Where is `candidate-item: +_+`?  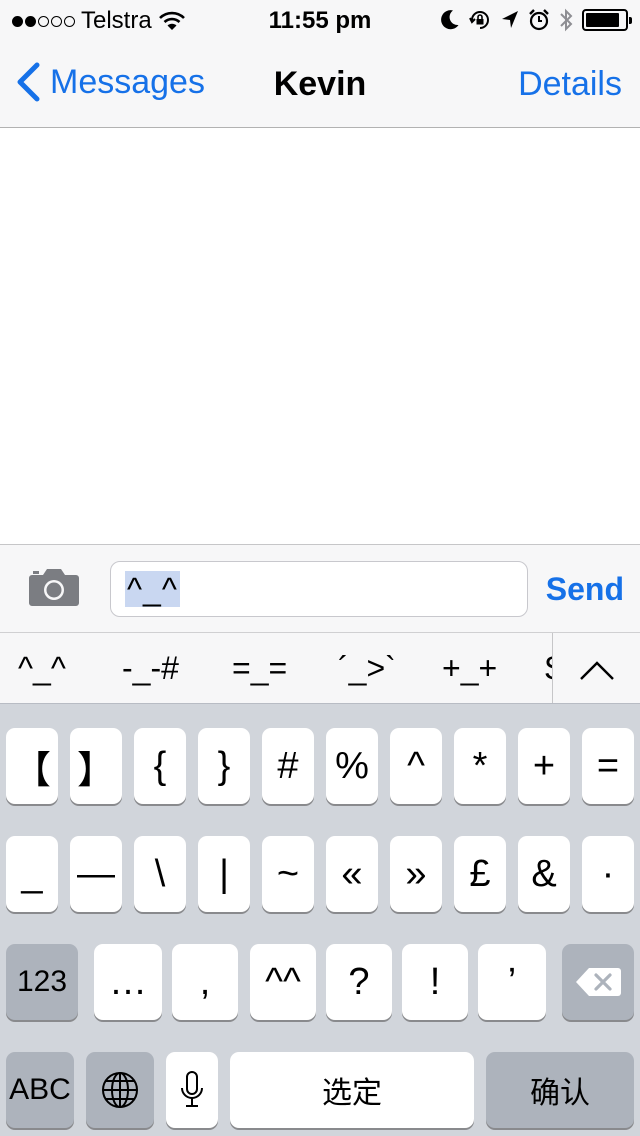
candidate-item: +_+ is located at coordinates (469, 668).